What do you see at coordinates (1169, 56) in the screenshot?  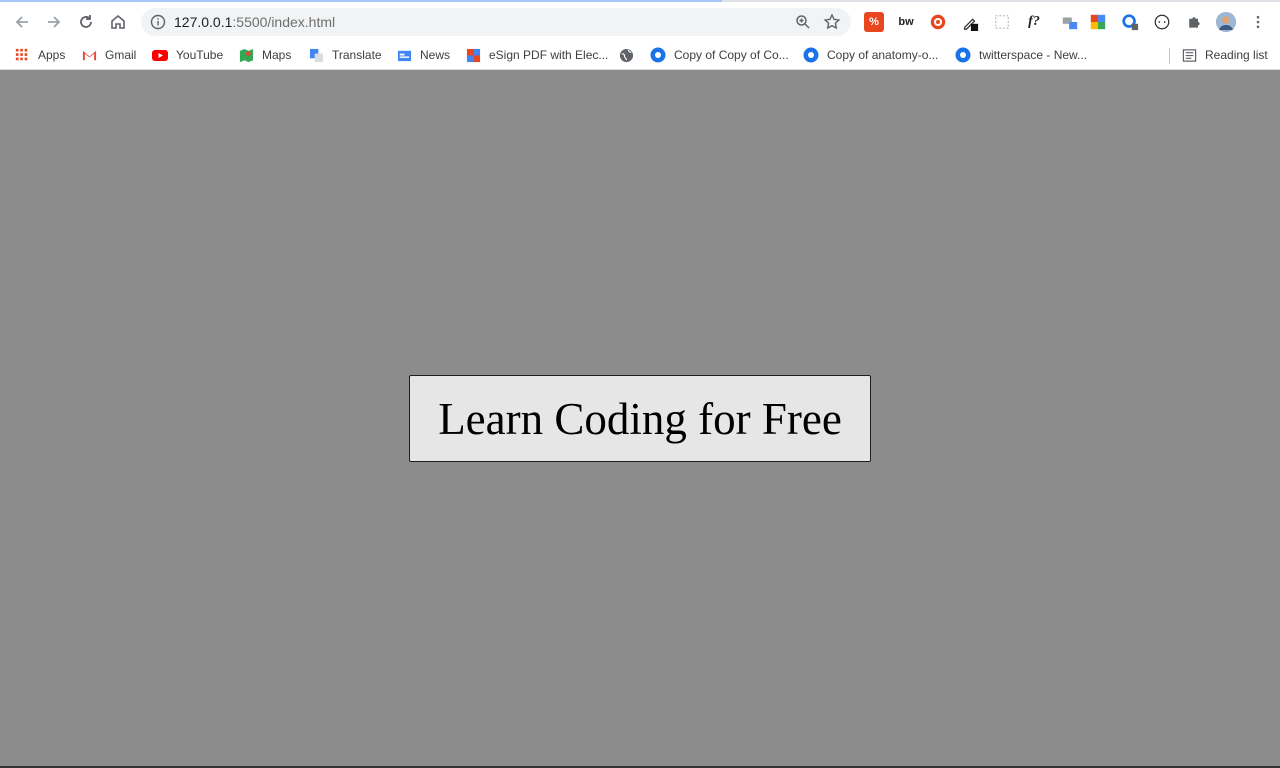 I see `bookmarks-divider` at bounding box center [1169, 56].